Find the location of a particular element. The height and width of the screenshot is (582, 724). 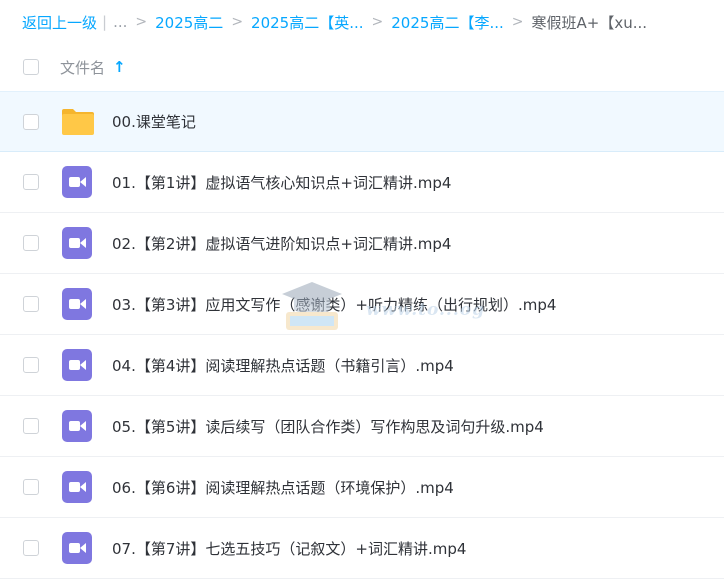

column-label: 文件名 is located at coordinates (83, 67).